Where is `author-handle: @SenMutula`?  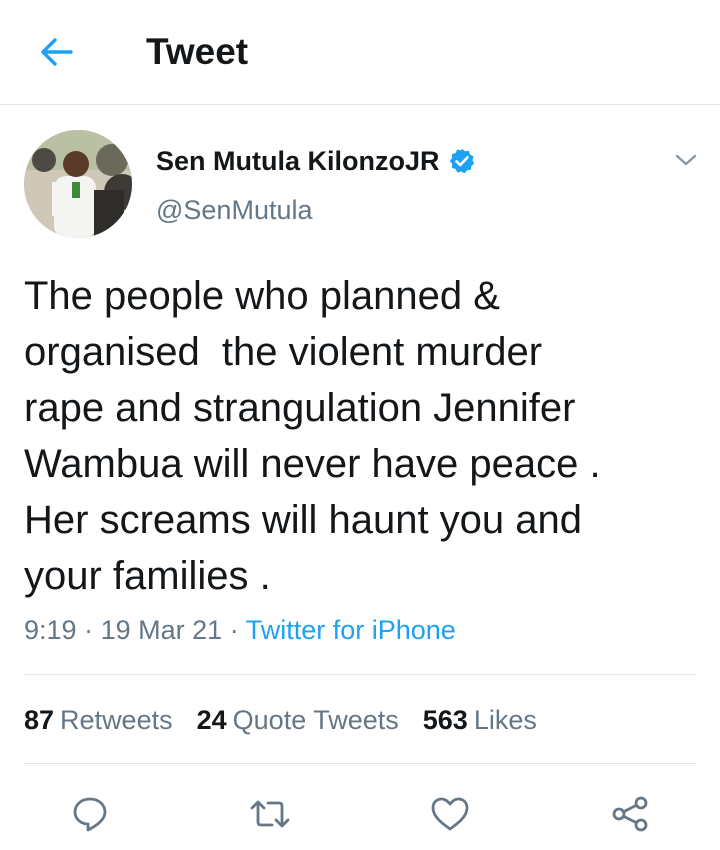
author-handle: @SenMutula is located at coordinates (234, 210).